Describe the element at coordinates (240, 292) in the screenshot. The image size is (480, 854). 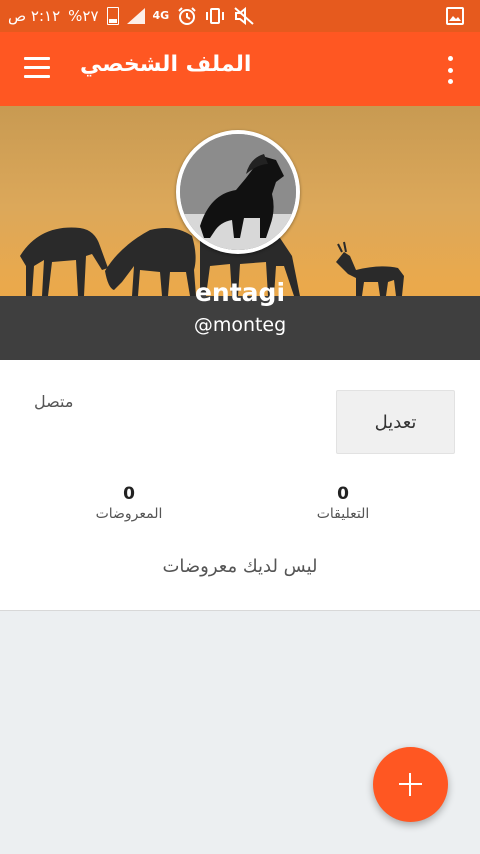
I see `profile-display-name: entagi` at that location.